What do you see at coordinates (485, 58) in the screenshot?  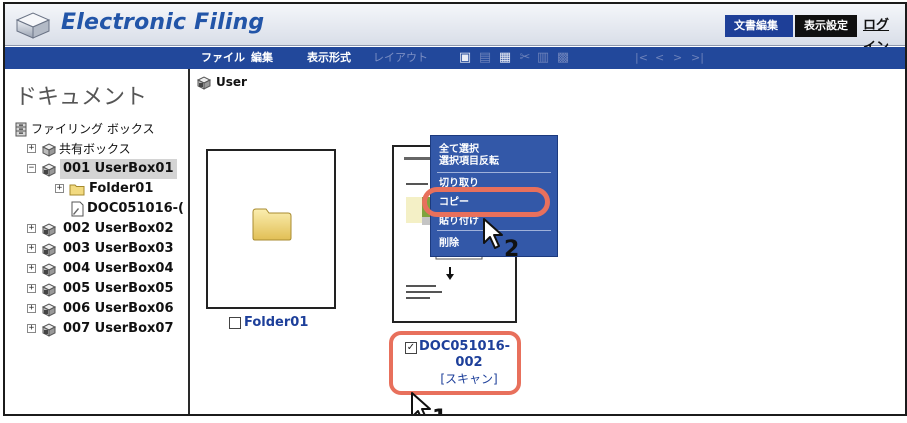 I see `save-icon: ▤` at bounding box center [485, 58].